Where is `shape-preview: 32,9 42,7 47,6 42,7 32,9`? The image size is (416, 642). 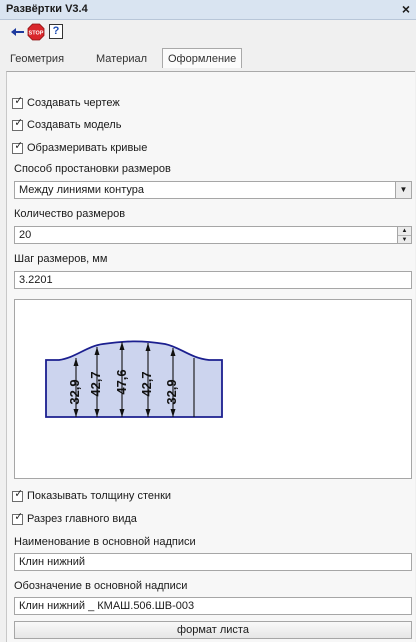 shape-preview: 32,9 42,7 47,6 42,7 32,9 is located at coordinates (134, 379).